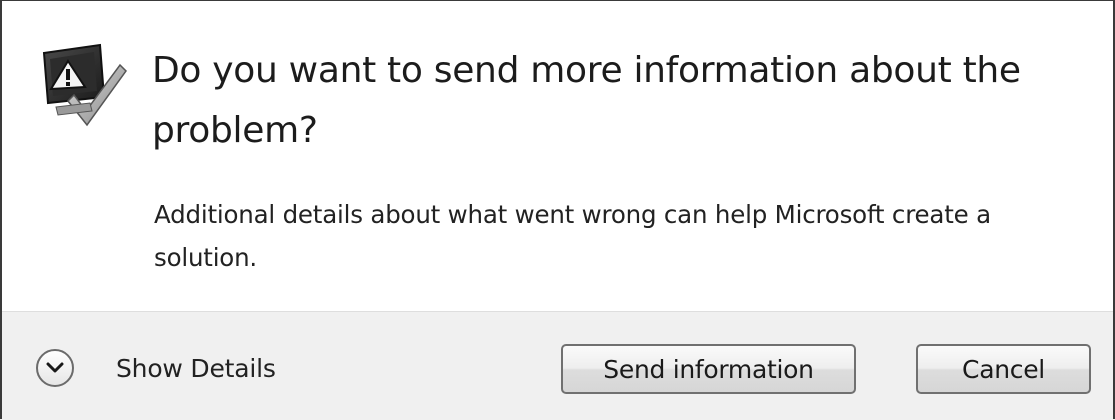 The image size is (1115, 420). Describe the element at coordinates (1003, 369) in the screenshot. I see `cancel-button: Cancel` at that location.